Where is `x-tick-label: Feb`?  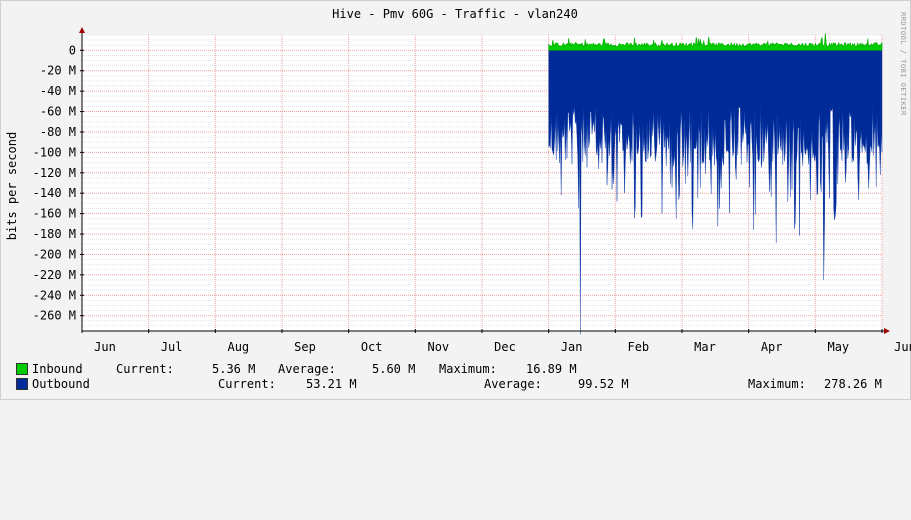 x-tick-label: Feb is located at coordinates (638, 347).